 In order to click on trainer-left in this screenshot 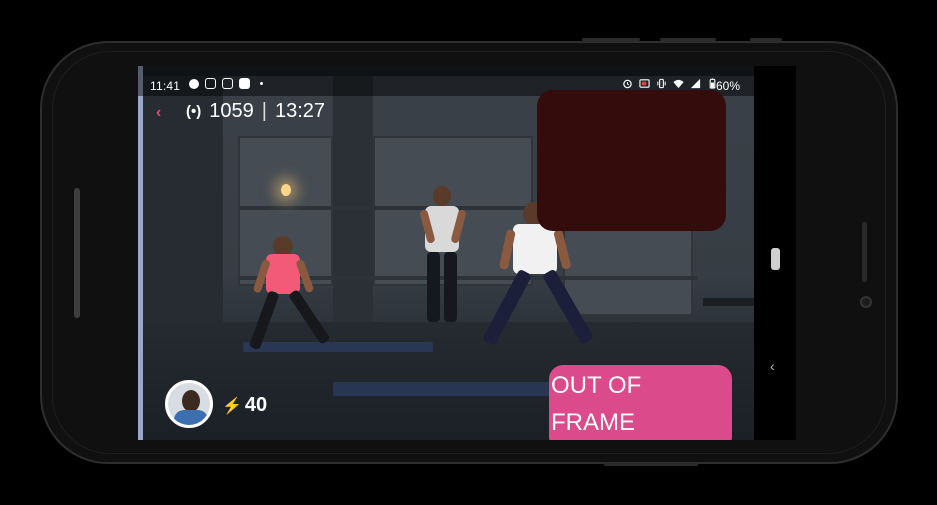, I will do `click(298, 301)`.